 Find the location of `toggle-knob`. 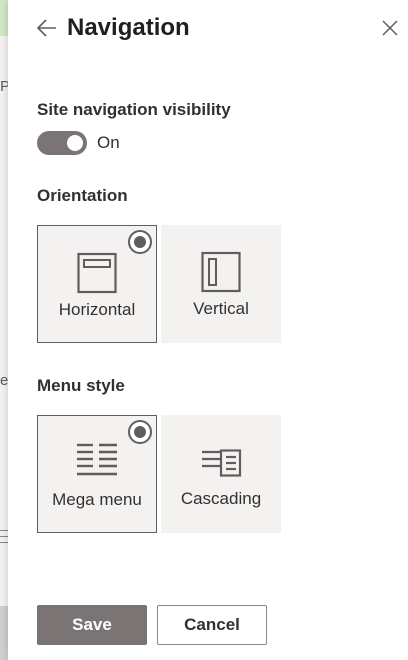

toggle-knob is located at coordinates (75, 143).